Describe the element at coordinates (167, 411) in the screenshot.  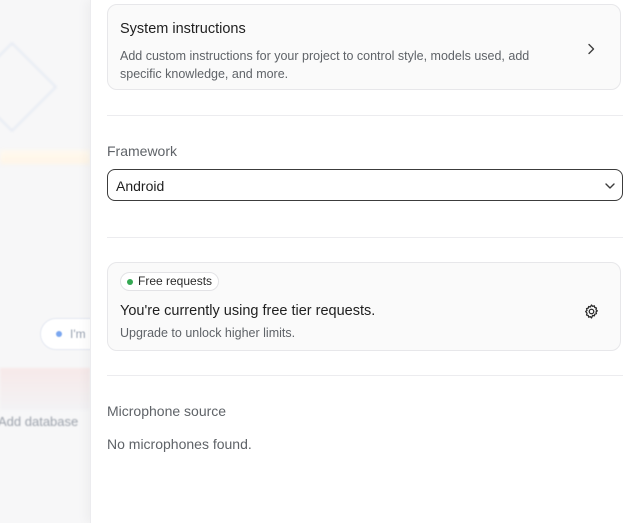
I see `microphone-source-label: Microphone source` at that location.